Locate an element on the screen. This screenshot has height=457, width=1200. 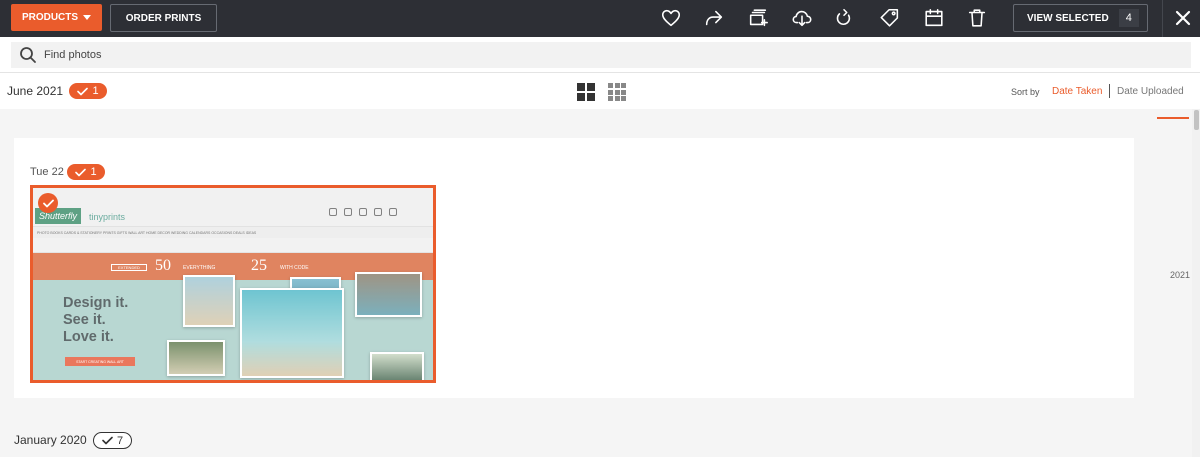
calendar-icon is located at coordinates (934, 18).